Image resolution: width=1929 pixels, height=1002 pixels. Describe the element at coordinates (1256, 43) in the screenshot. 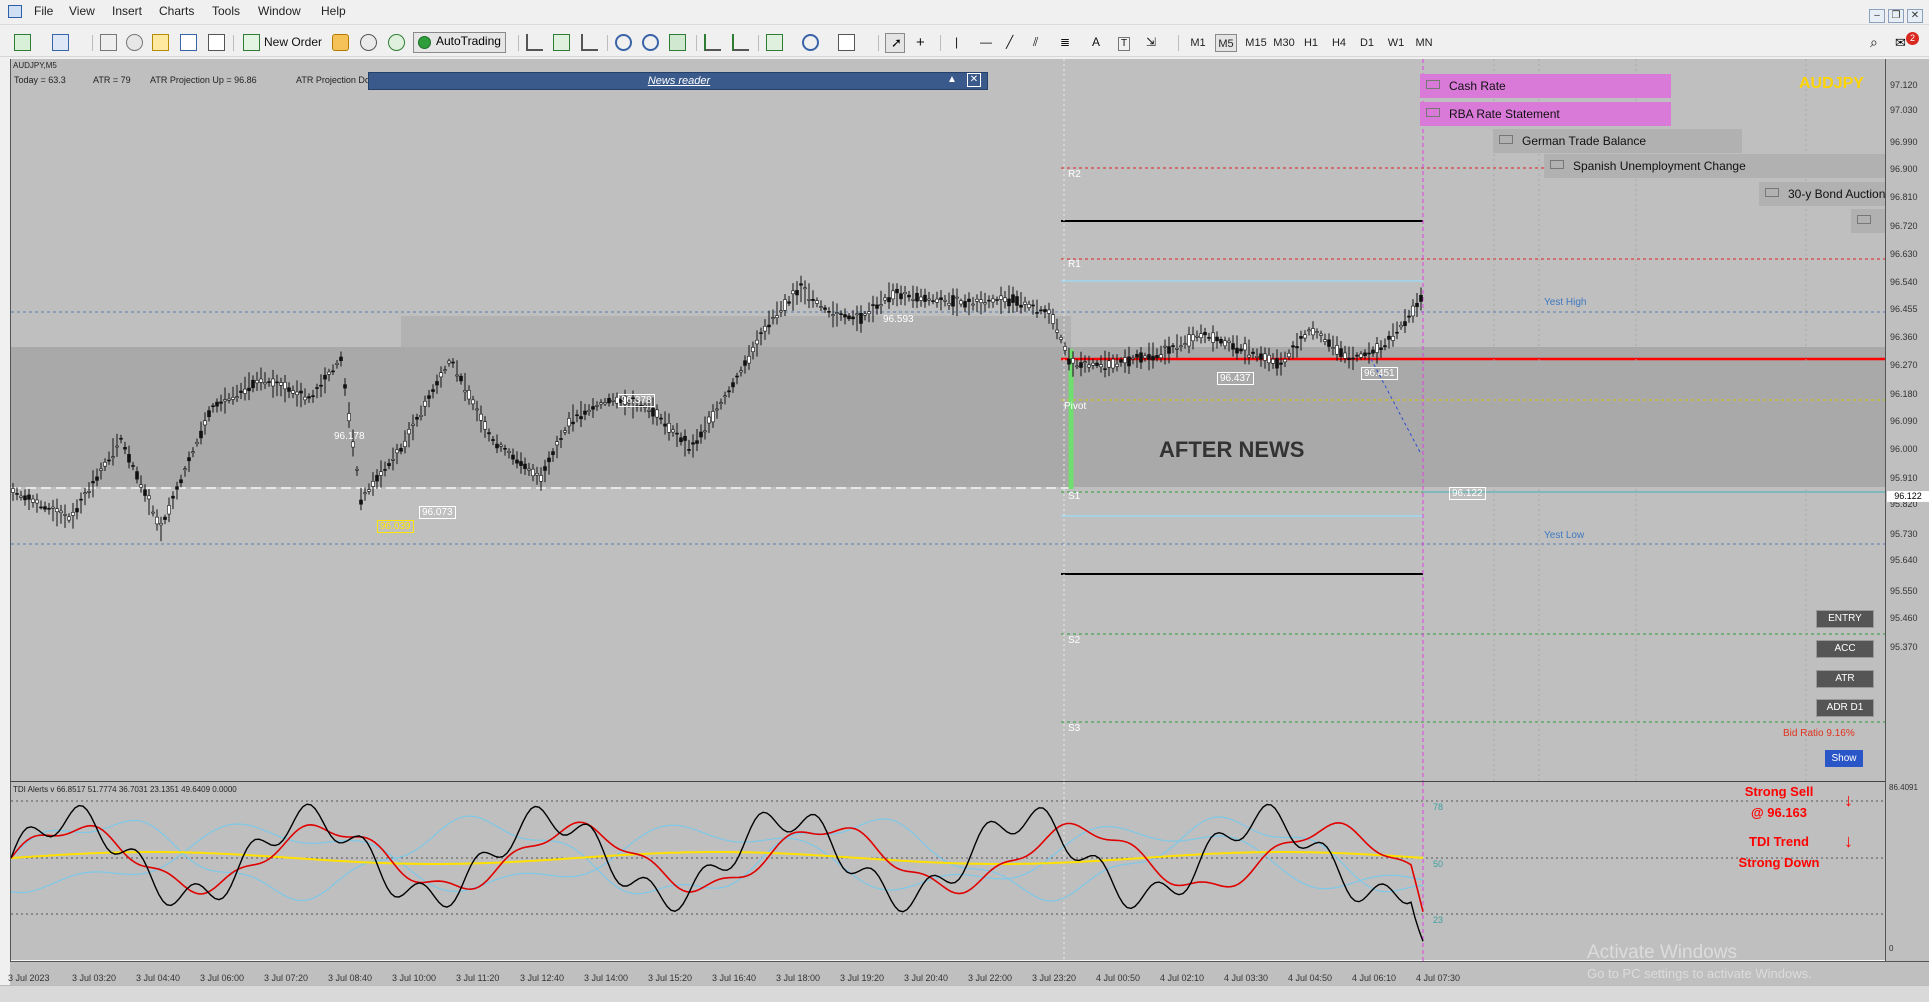

I see `tf-m15: M15` at that location.